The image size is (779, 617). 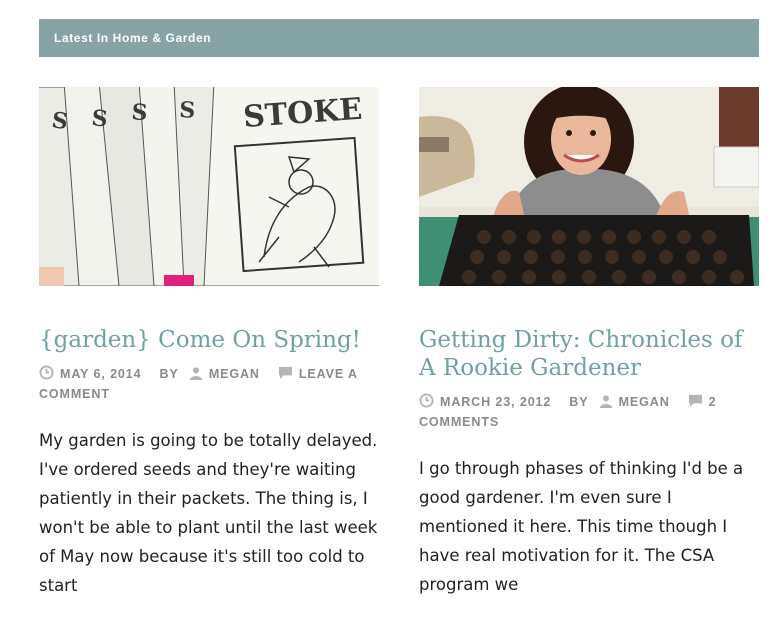 What do you see at coordinates (495, 402) in the screenshot?
I see `post-date: March 23, 2012` at bounding box center [495, 402].